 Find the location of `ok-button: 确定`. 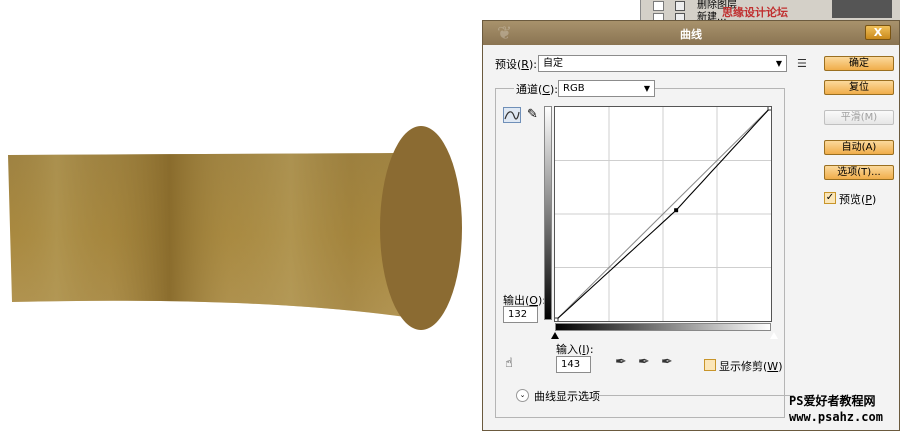

ok-button: 确定 is located at coordinates (859, 63).